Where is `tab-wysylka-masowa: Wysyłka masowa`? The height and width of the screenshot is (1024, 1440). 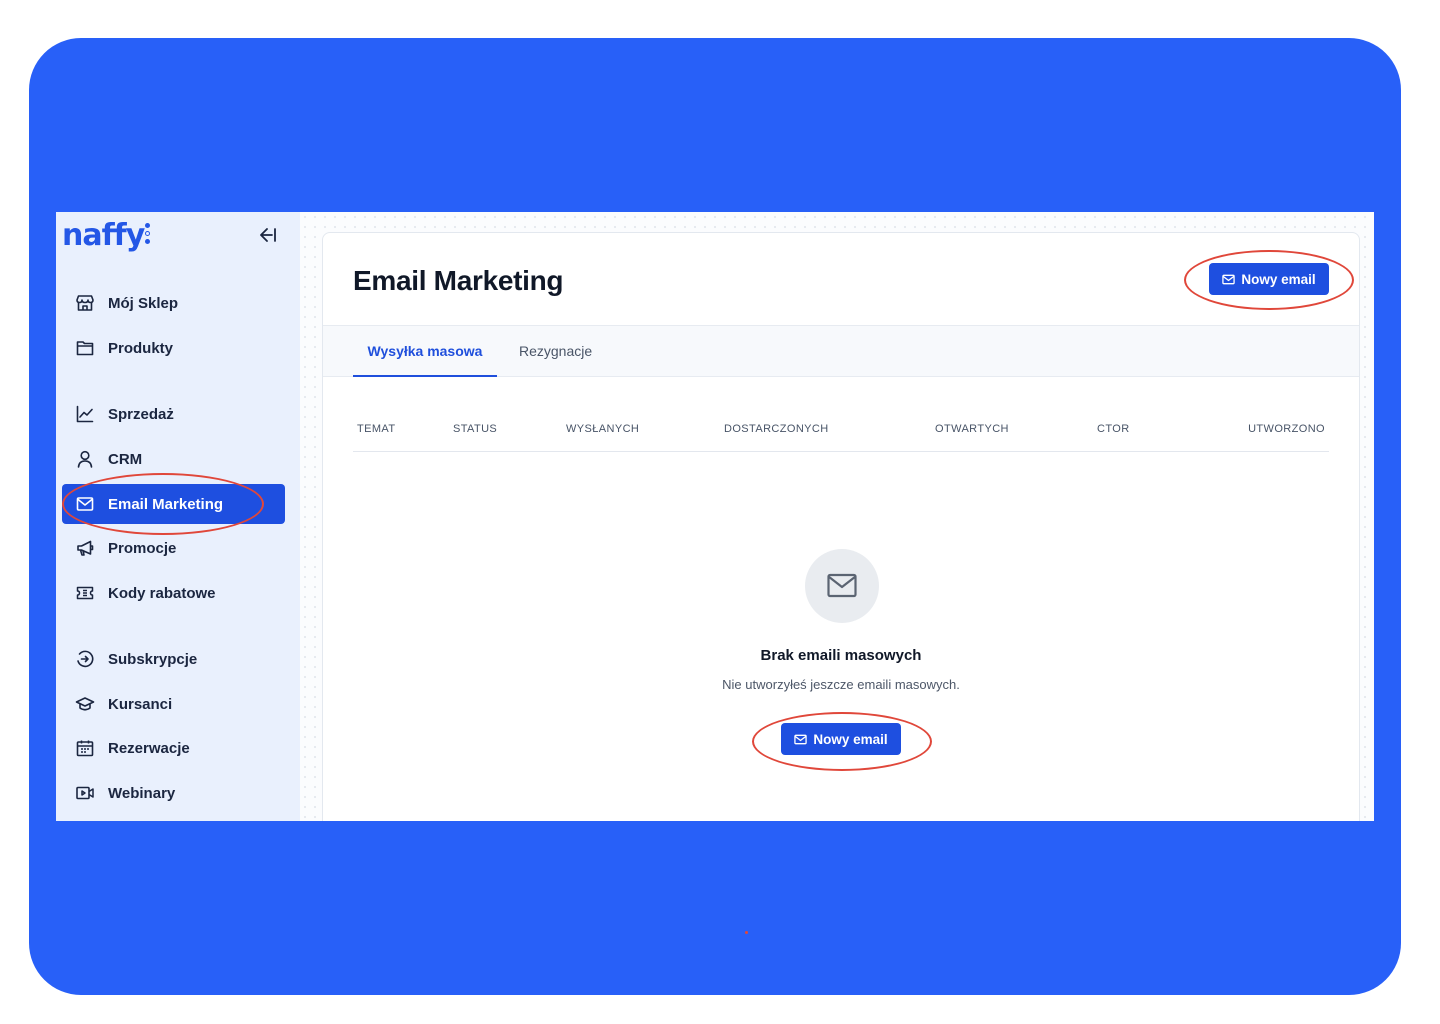
tab-wysylka-masowa: Wysyłka masowa is located at coordinates (425, 351).